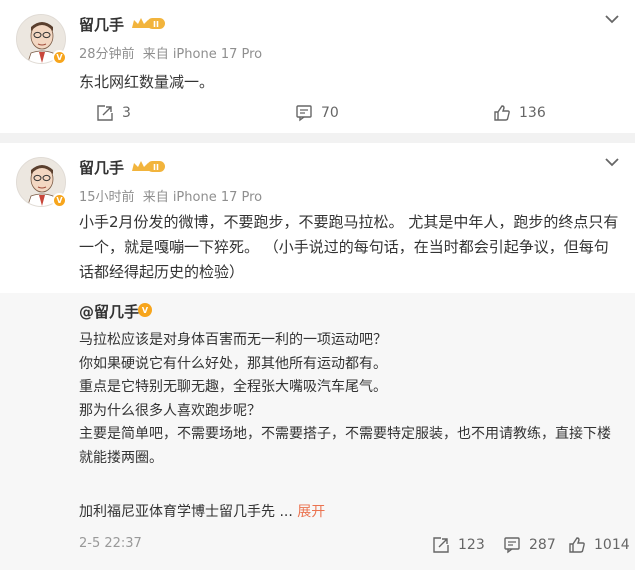 The image size is (635, 570). What do you see at coordinates (330, 113) in the screenshot?
I see `comment-count: 70` at bounding box center [330, 113].